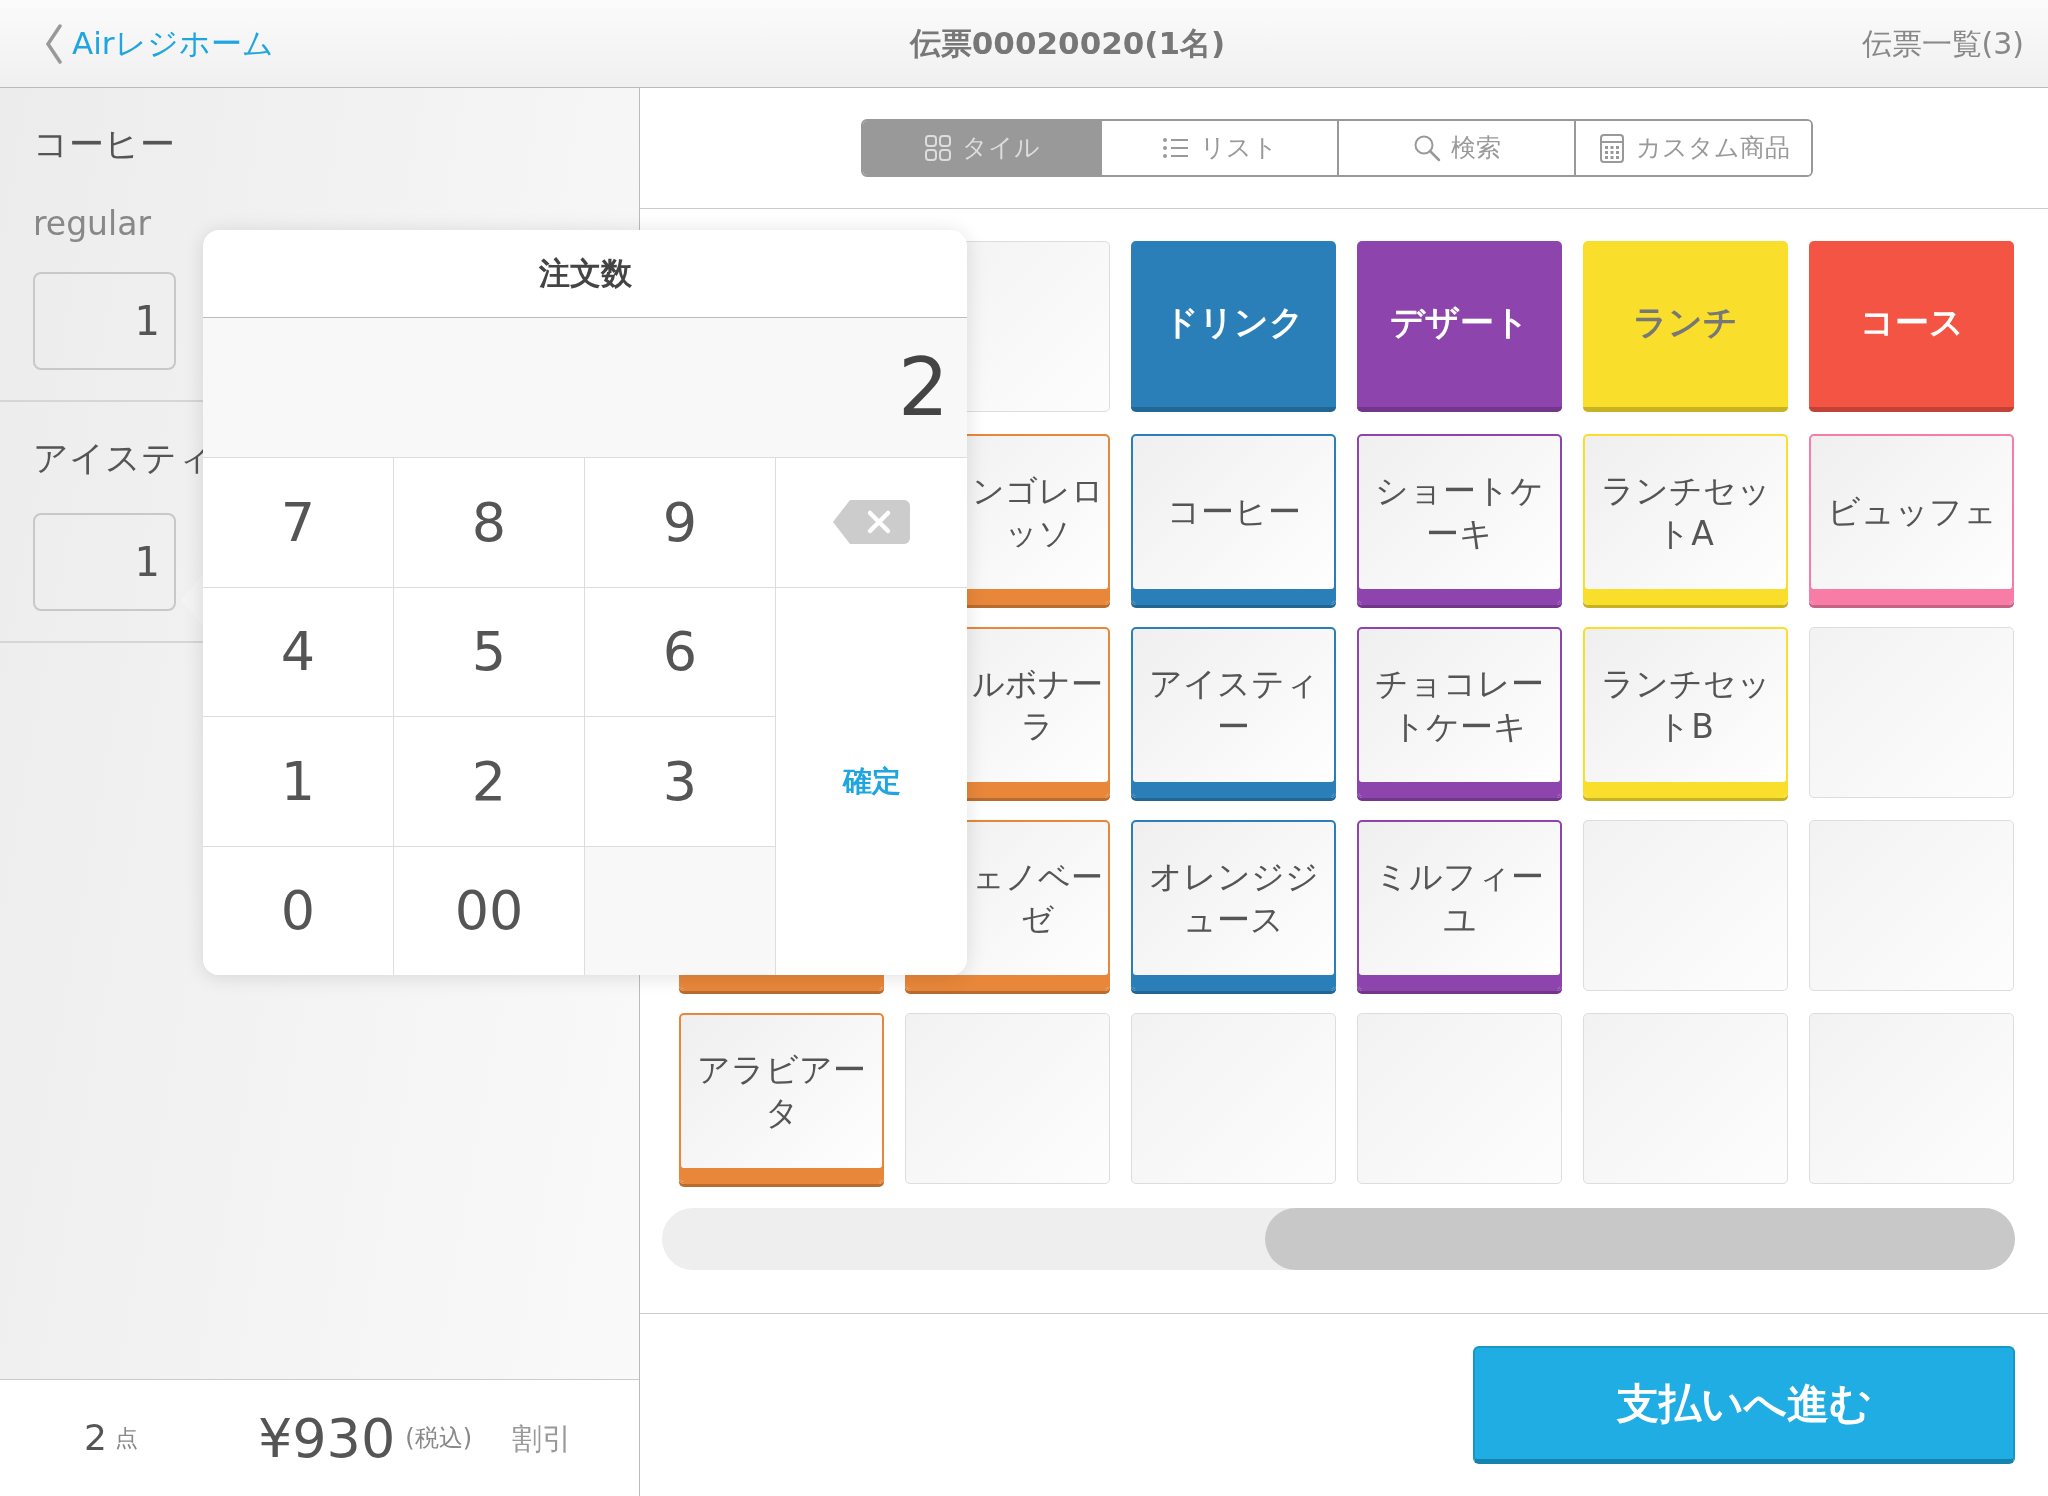  What do you see at coordinates (585, 387) in the screenshot?
I see `quantity-display: 2` at bounding box center [585, 387].